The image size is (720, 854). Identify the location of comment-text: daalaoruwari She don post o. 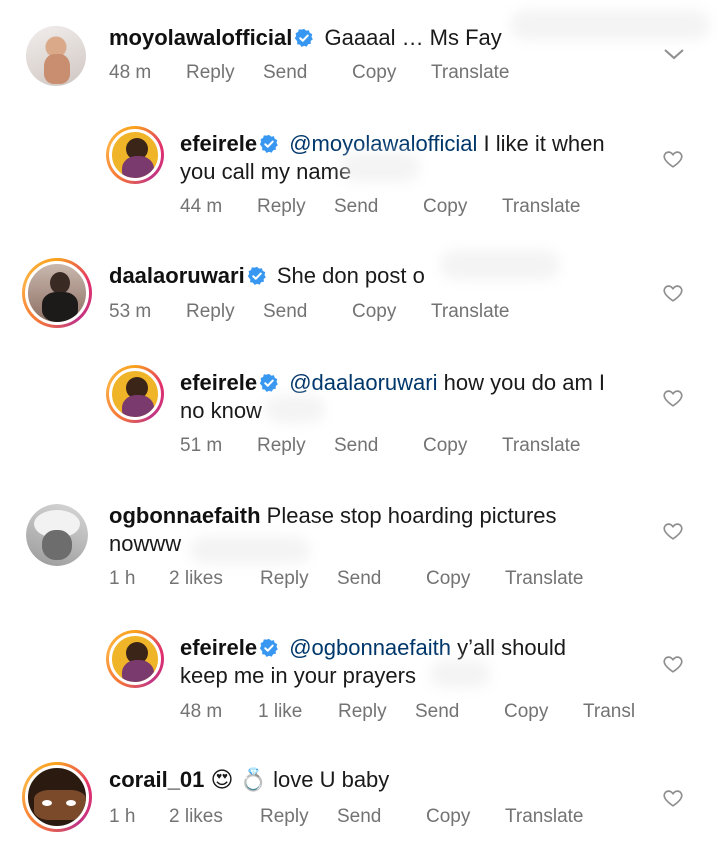
(267, 276).